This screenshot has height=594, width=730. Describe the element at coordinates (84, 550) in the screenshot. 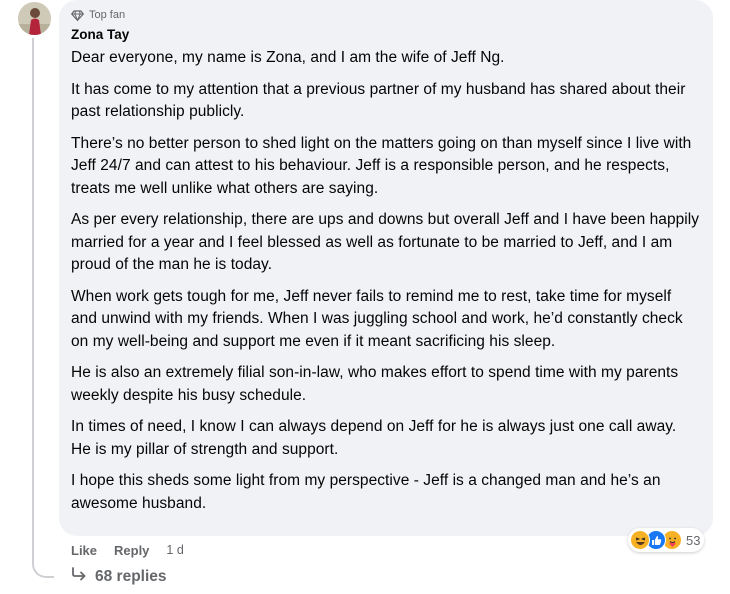

I see `like-button: Like` at that location.